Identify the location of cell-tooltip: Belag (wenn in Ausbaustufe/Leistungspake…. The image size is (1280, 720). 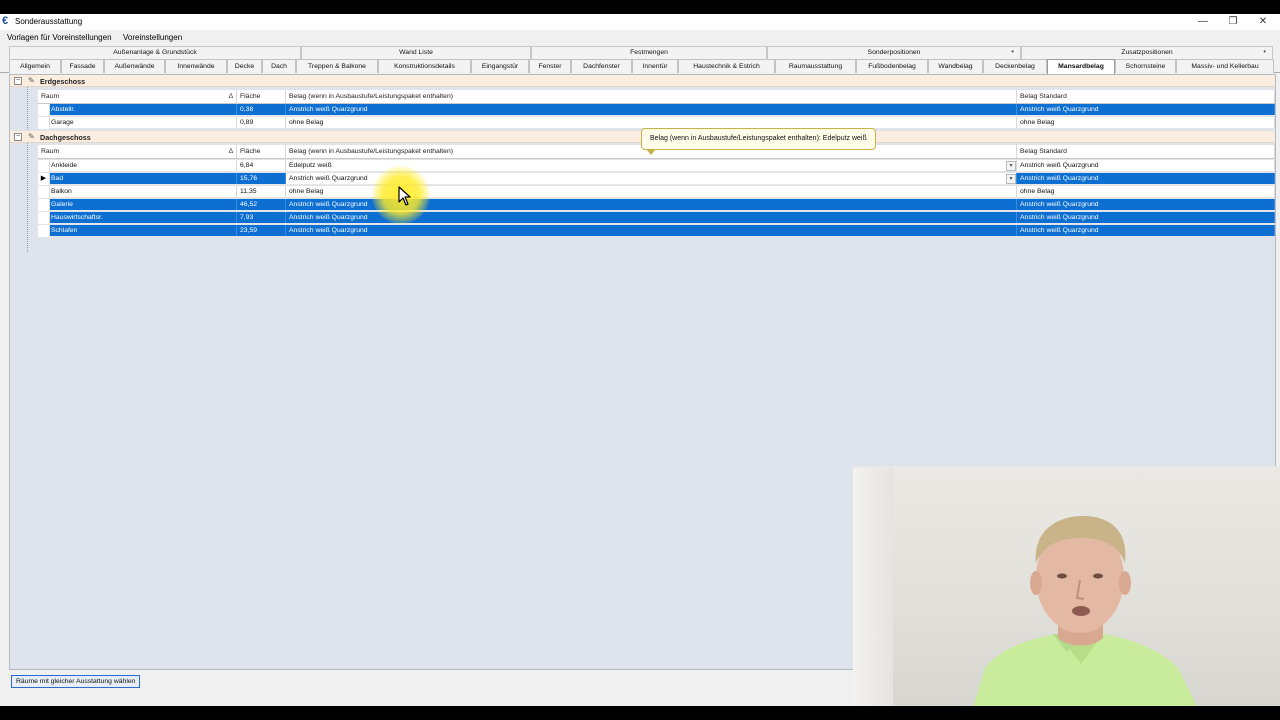
(758, 141).